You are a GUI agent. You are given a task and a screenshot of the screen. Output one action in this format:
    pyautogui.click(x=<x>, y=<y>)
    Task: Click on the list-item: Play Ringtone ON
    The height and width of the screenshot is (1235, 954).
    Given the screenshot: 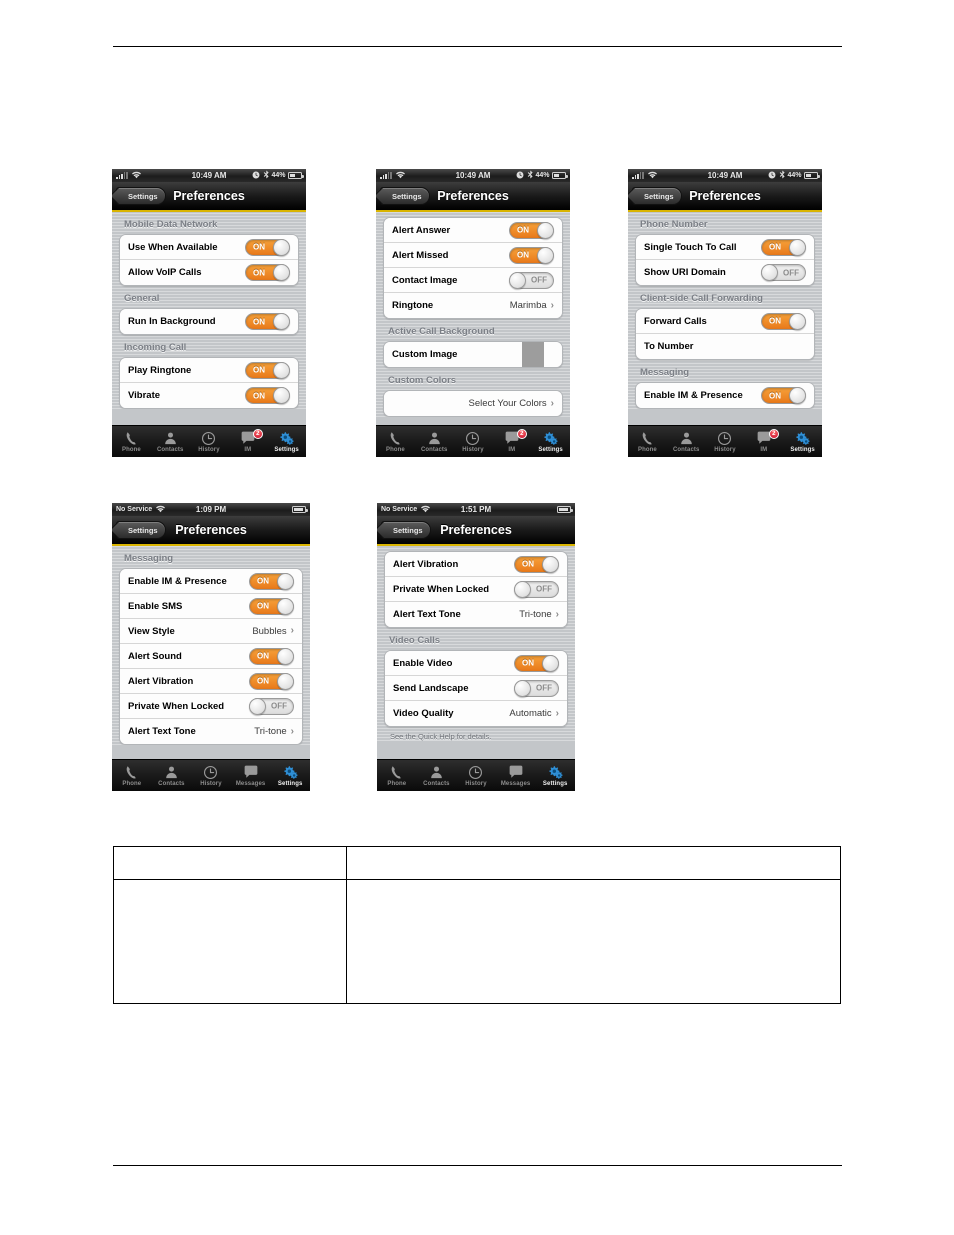 What is the action you would take?
    pyautogui.click(x=209, y=370)
    